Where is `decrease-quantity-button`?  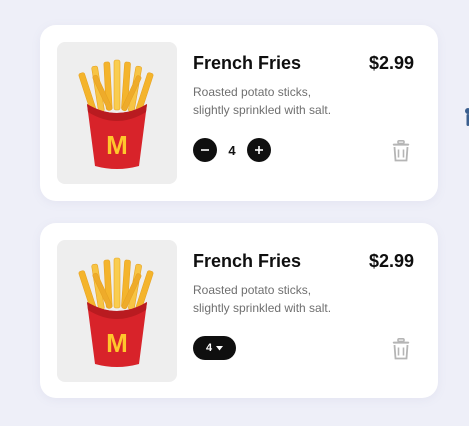
decrease-quantity-button is located at coordinates (205, 150).